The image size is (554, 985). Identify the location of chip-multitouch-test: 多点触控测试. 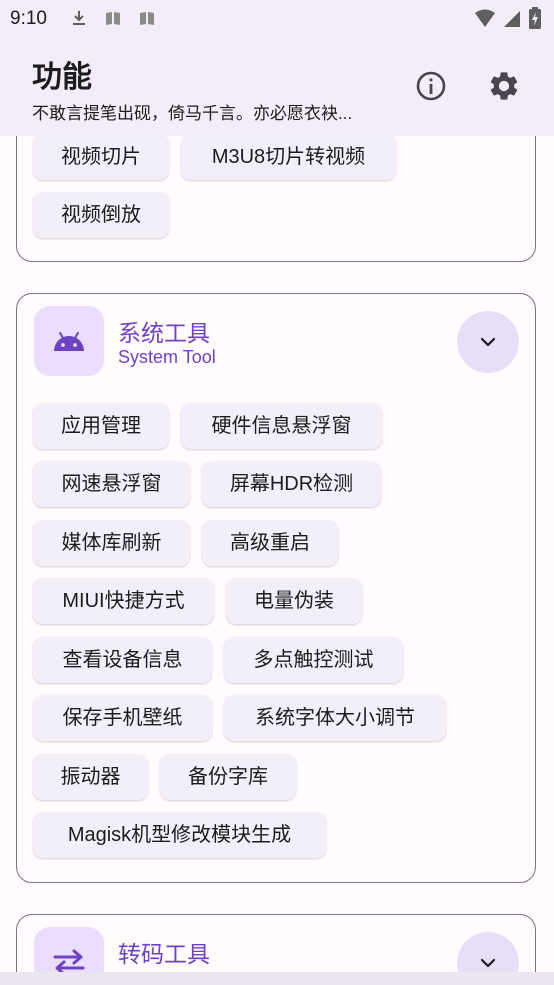
(313, 660).